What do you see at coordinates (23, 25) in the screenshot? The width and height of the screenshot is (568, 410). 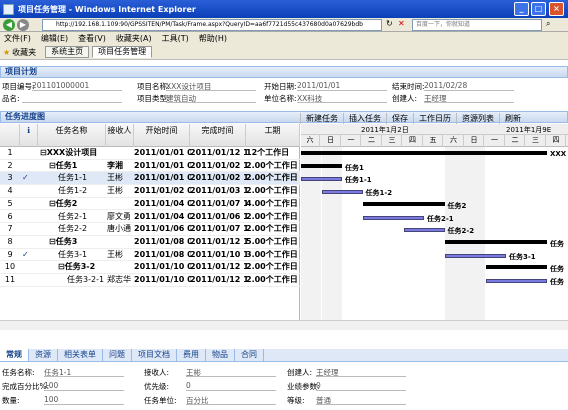 I see `forward-icon: ▶` at bounding box center [23, 25].